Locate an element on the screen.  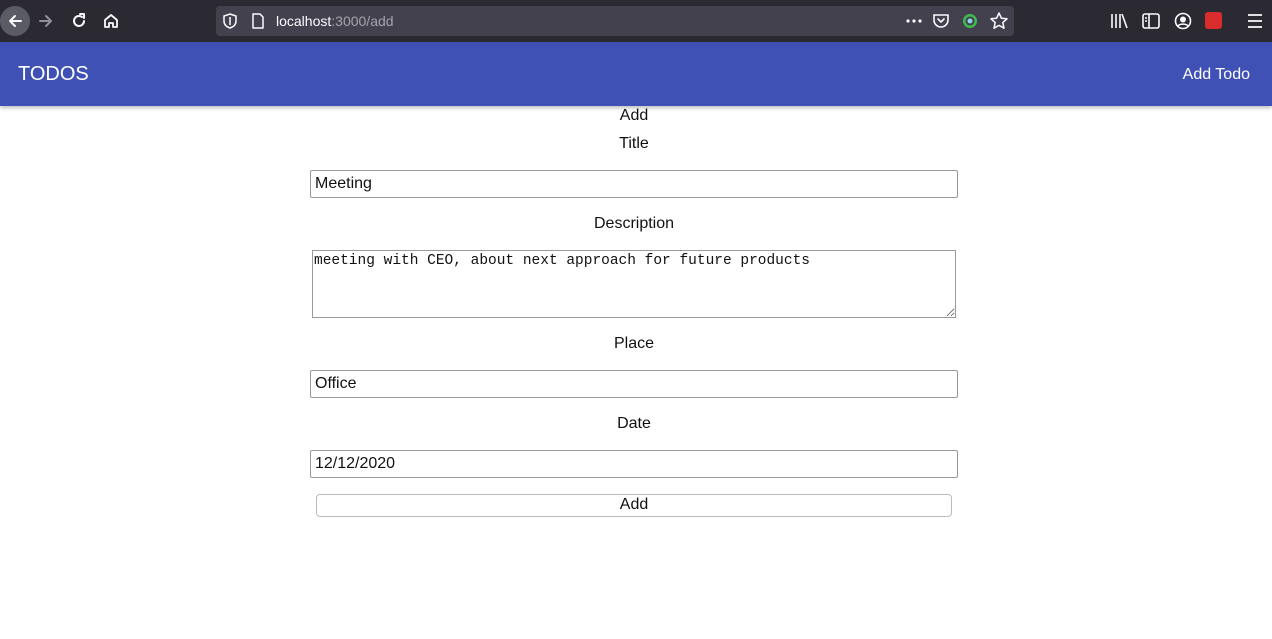
title-input is located at coordinates (634, 184).